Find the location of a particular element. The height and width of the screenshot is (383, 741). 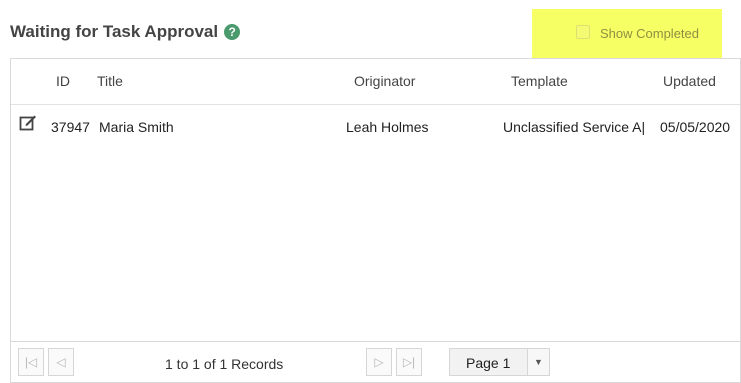

cell-originator: Leah Holmes is located at coordinates (387, 127).